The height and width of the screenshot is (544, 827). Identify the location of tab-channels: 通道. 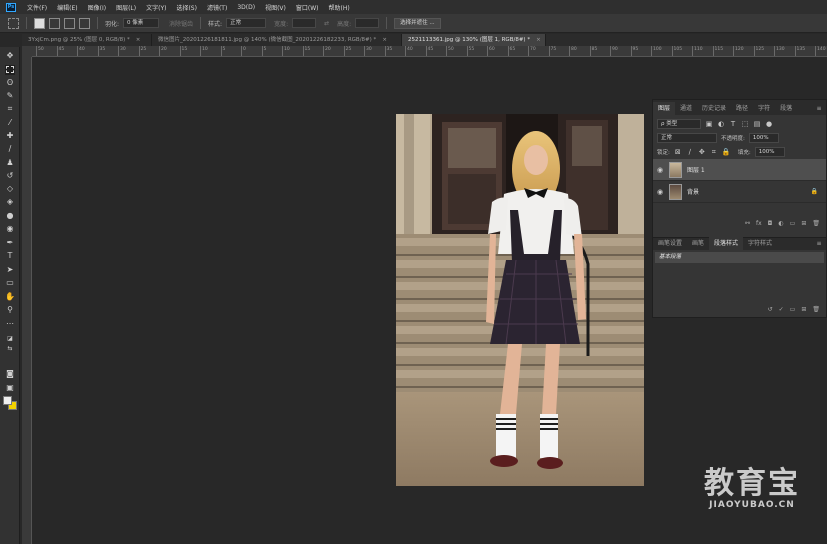
(686, 108).